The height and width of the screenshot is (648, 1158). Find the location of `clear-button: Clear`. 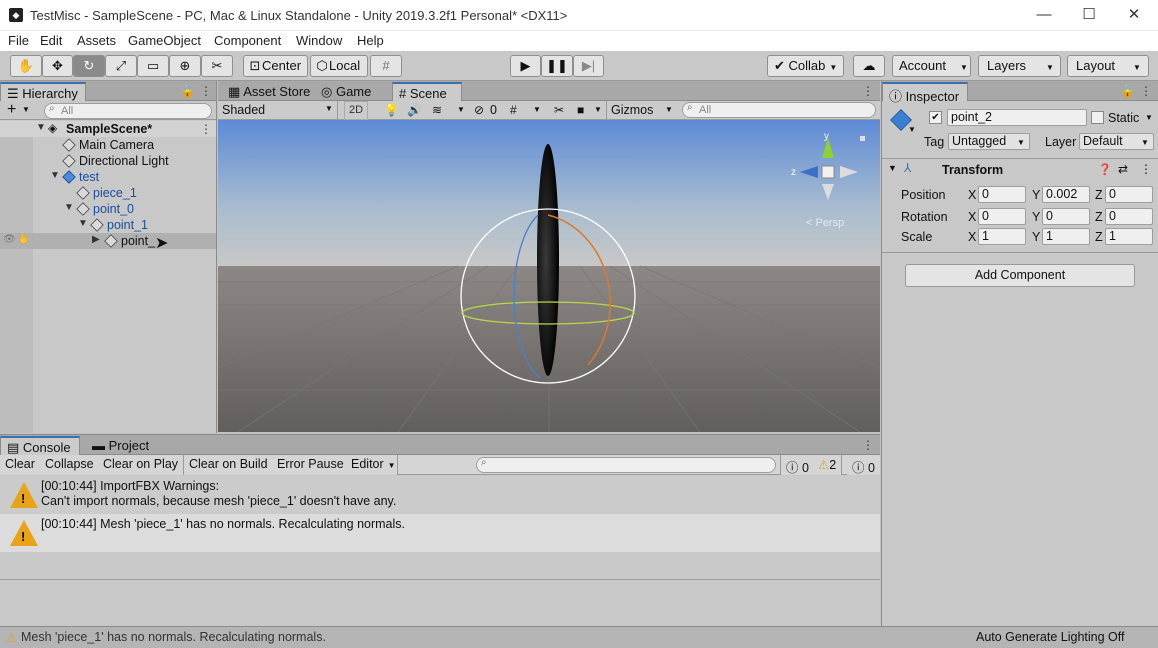

clear-button: Clear is located at coordinates (20, 465).